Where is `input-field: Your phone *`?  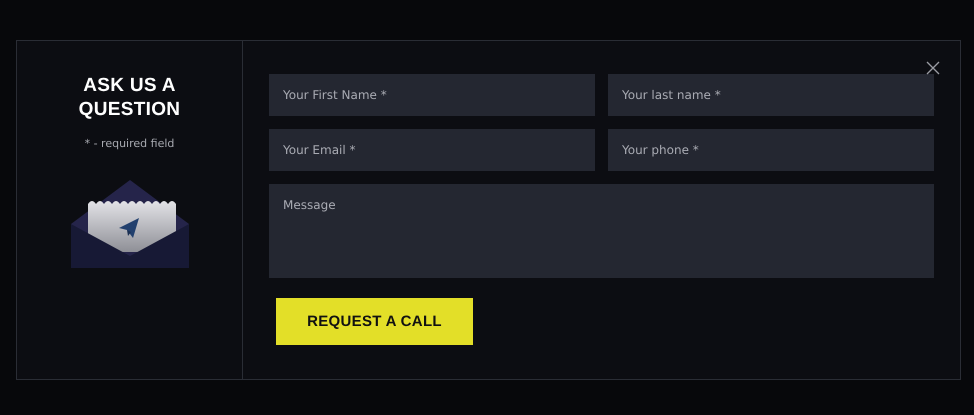 input-field: Your phone * is located at coordinates (771, 150).